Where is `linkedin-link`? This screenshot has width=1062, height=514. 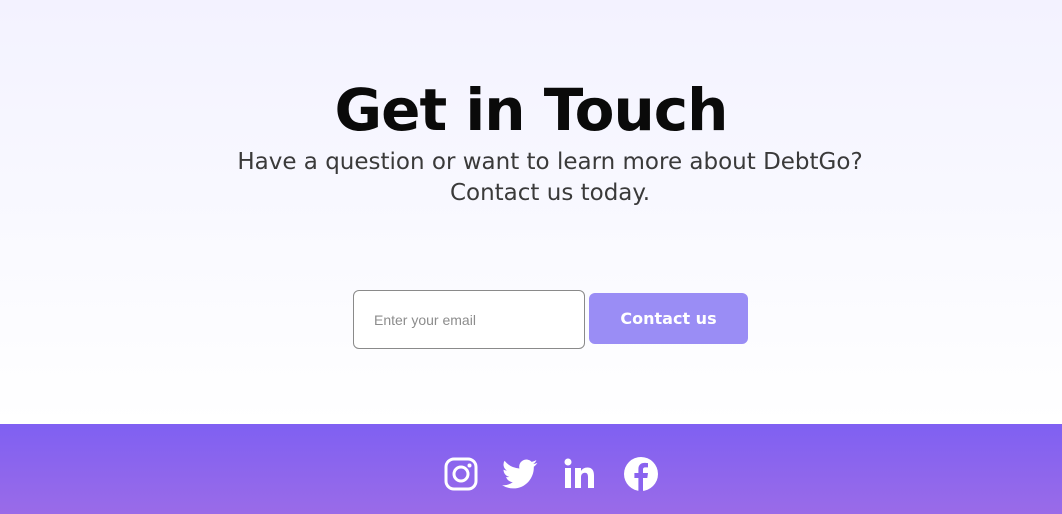 linkedin-link is located at coordinates (580, 474).